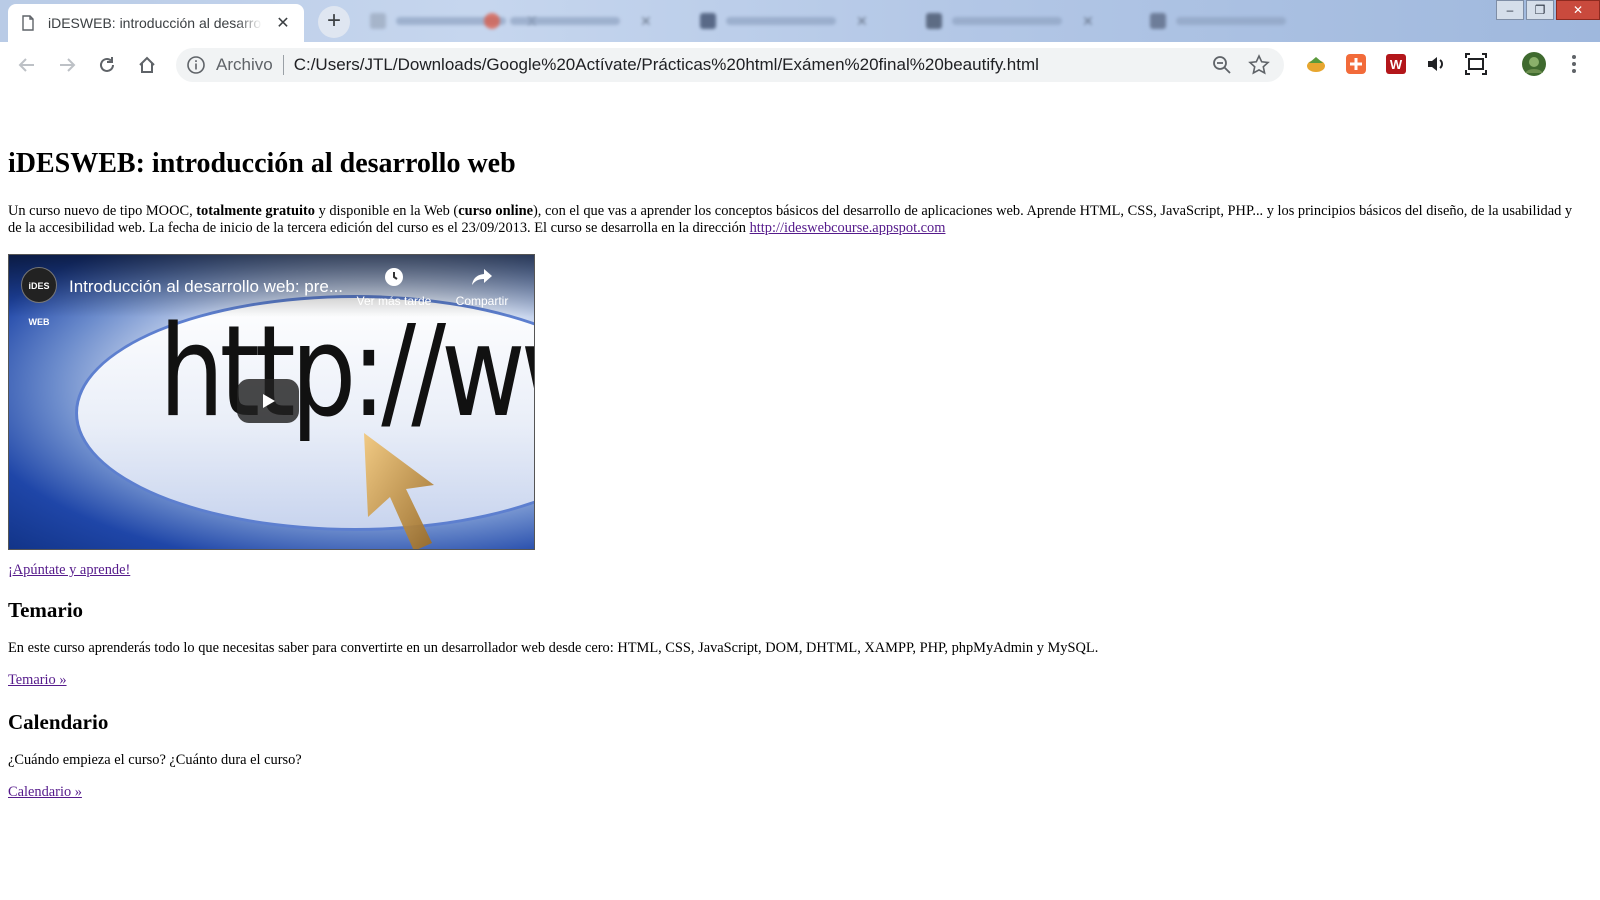  I want to click on clock-icon, so click(394, 277).